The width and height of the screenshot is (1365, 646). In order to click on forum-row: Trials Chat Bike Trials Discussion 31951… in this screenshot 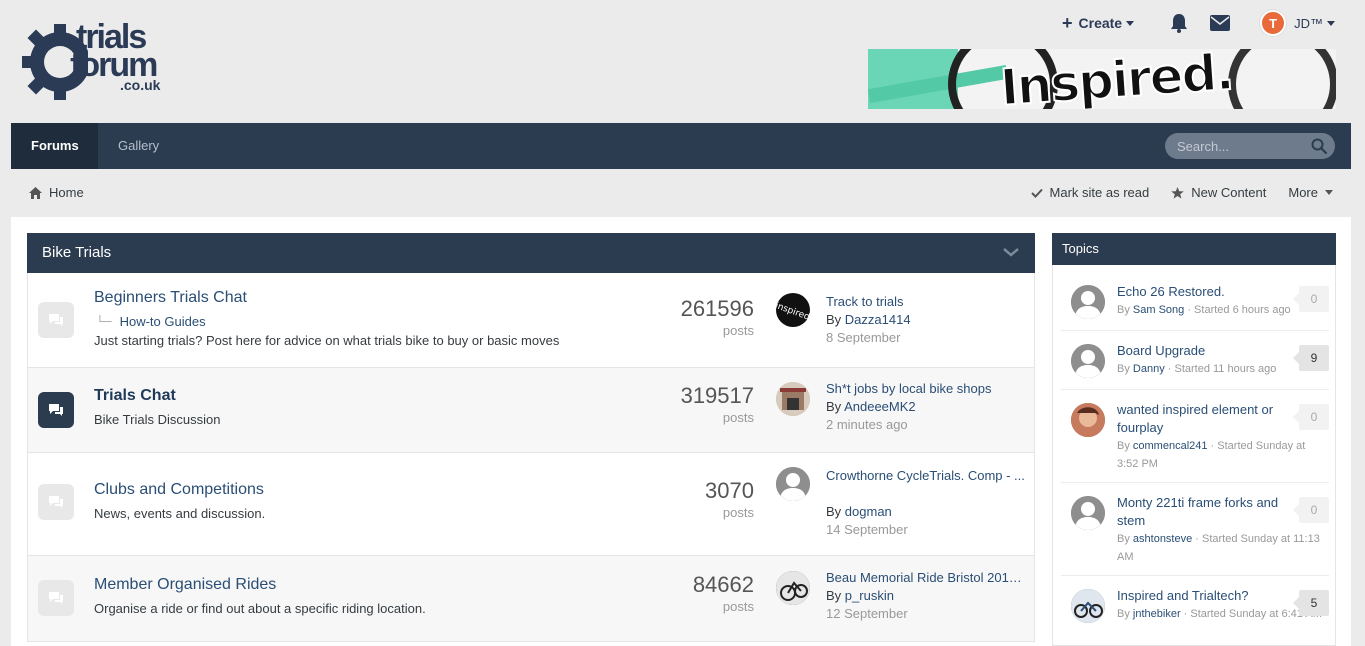, I will do `click(531, 410)`.